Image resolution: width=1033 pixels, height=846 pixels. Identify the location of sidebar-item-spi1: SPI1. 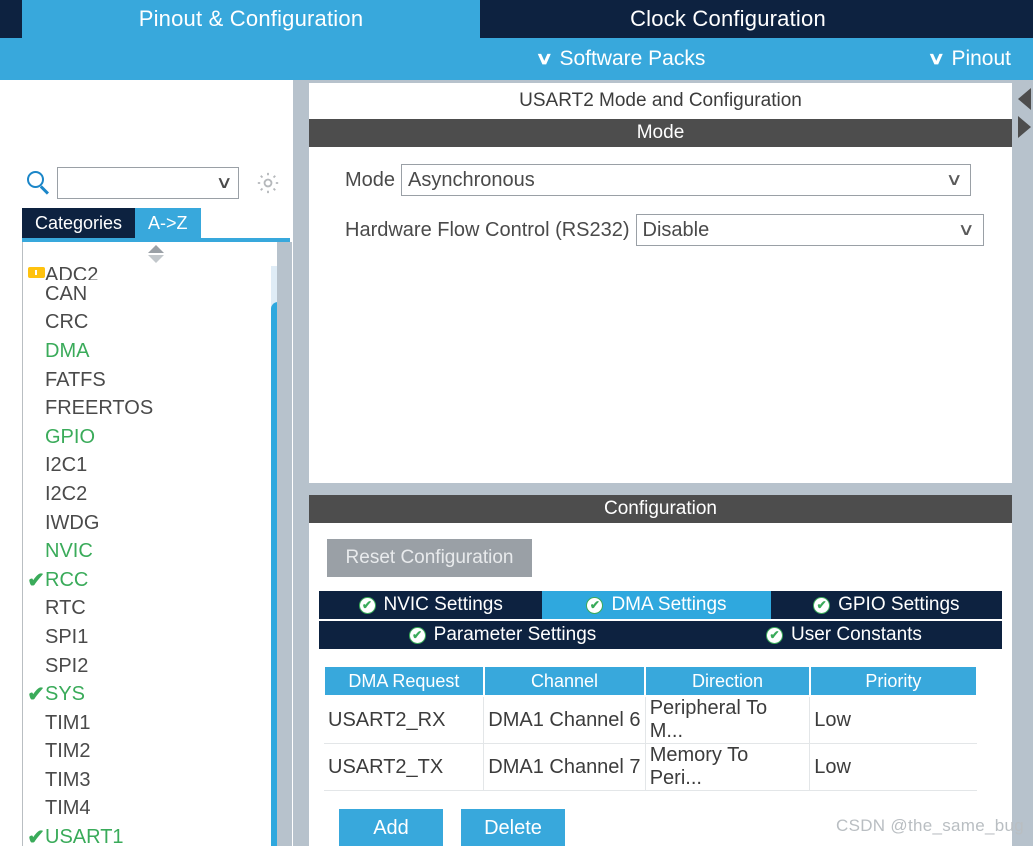
(156, 637).